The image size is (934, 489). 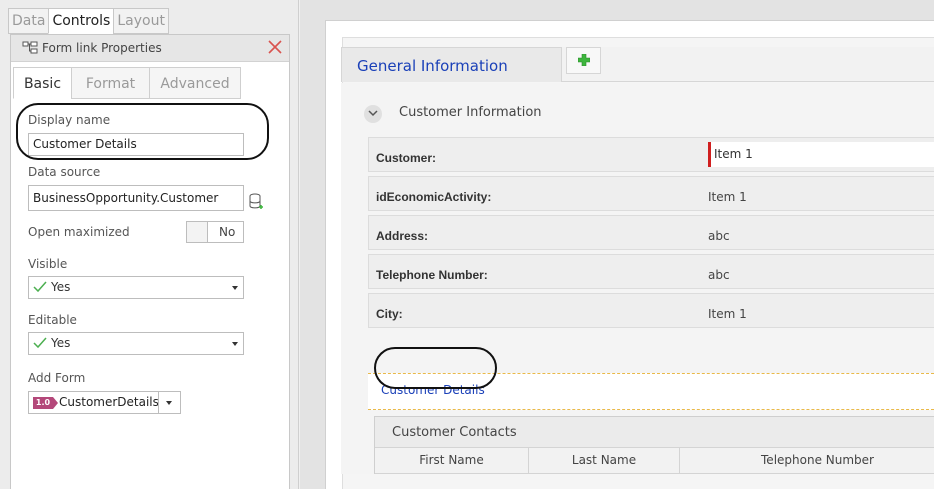 What do you see at coordinates (402, 236) in the screenshot?
I see `field-label: Address:` at bounding box center [402, 236].